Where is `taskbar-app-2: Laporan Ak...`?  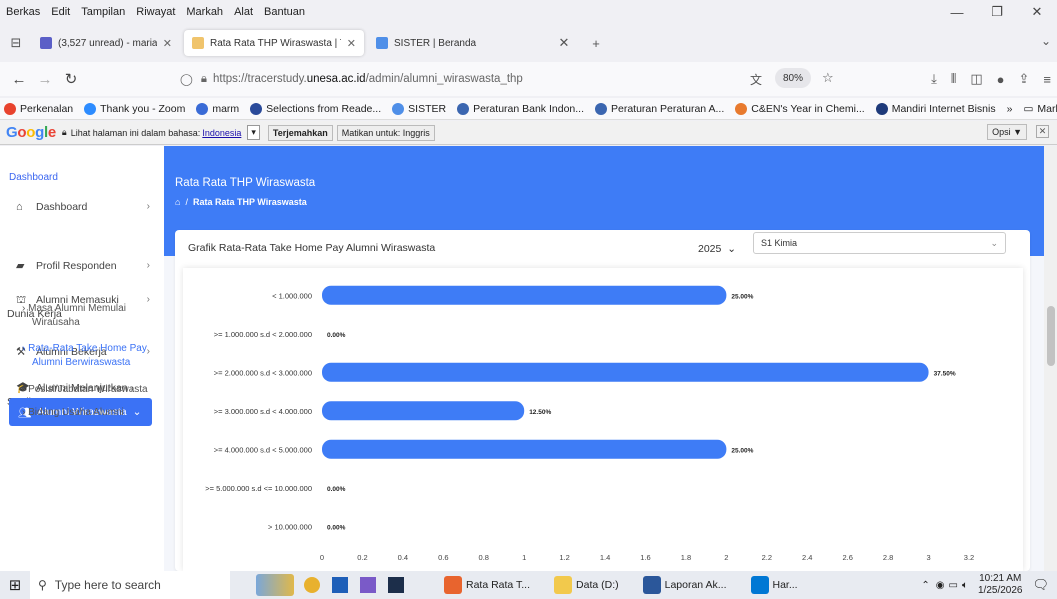 taskbar-app-2: Laporan Ak... is located at coordinates (684, 585).